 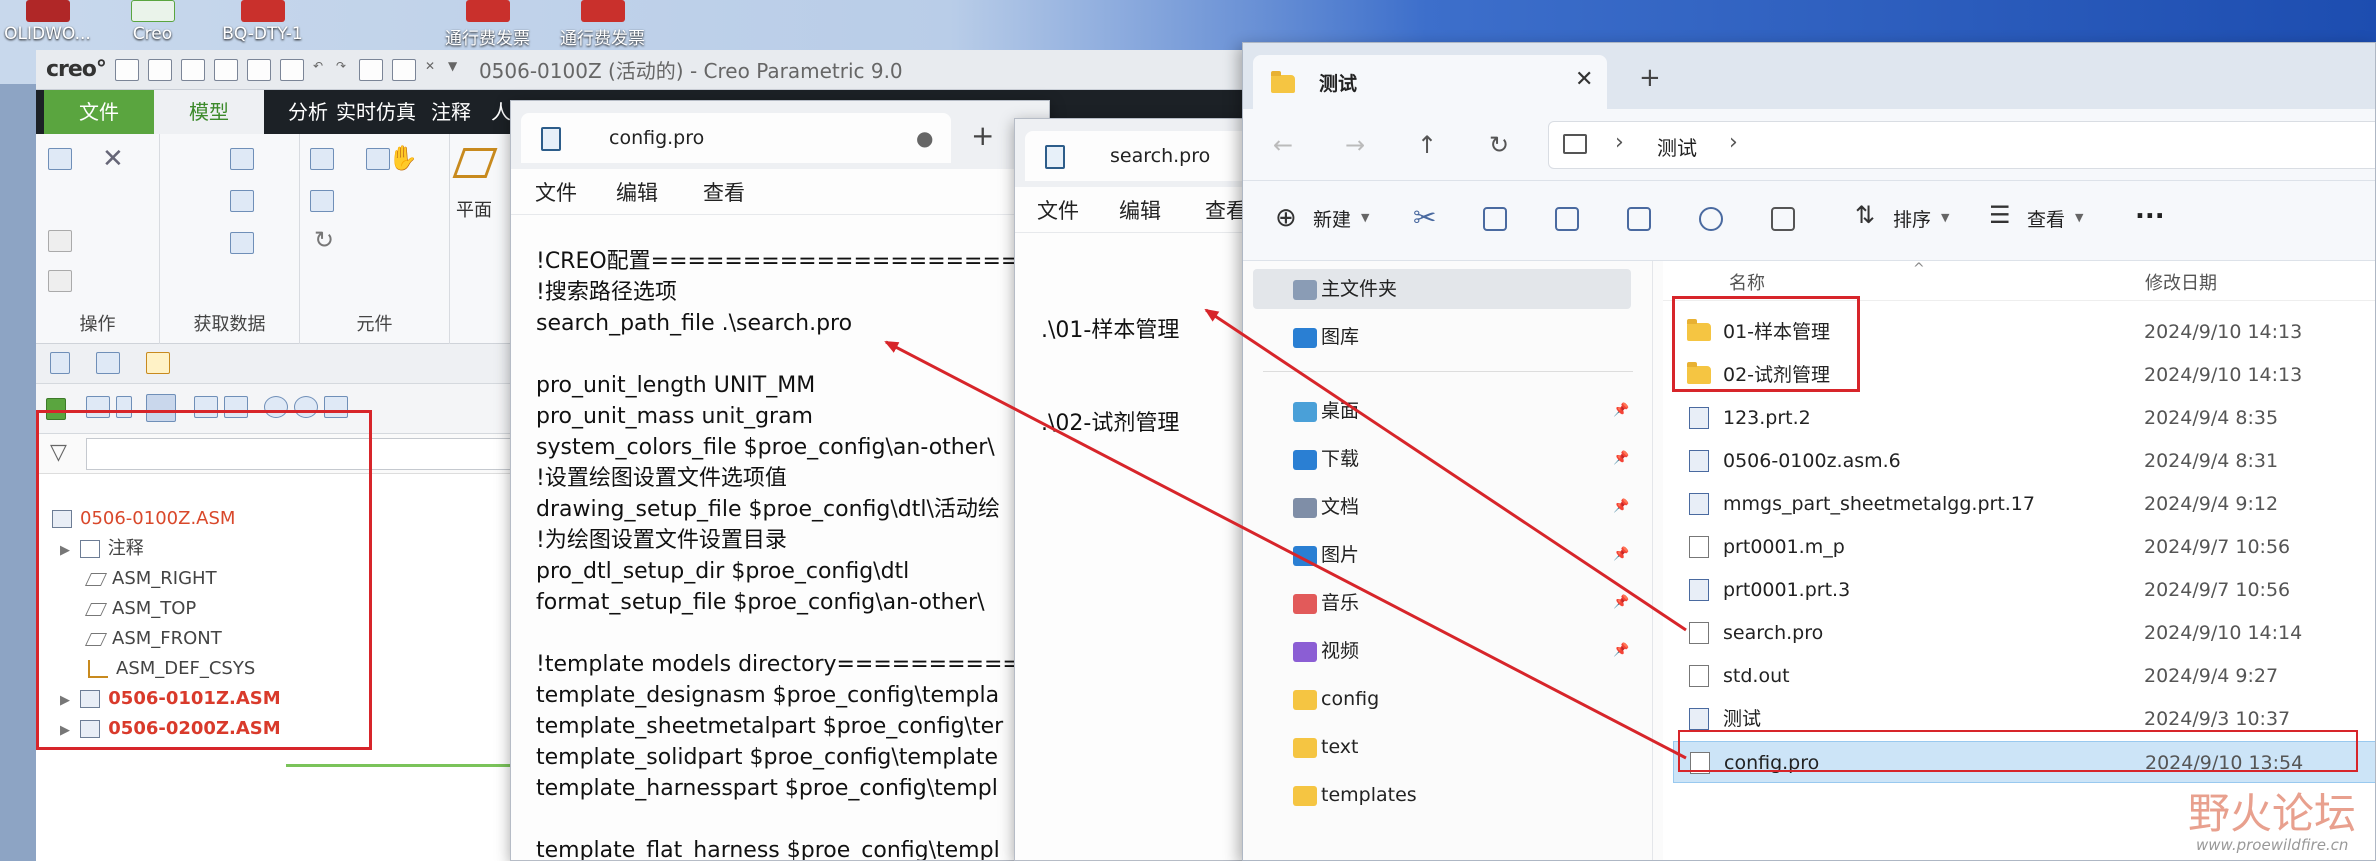 What do you see at coordinates (322, 201) in the screenshot?
I see `create-icon` at bounding box center [322, 201].